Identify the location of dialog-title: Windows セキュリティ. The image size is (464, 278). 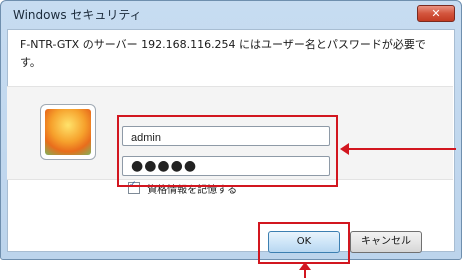
(77, 15).